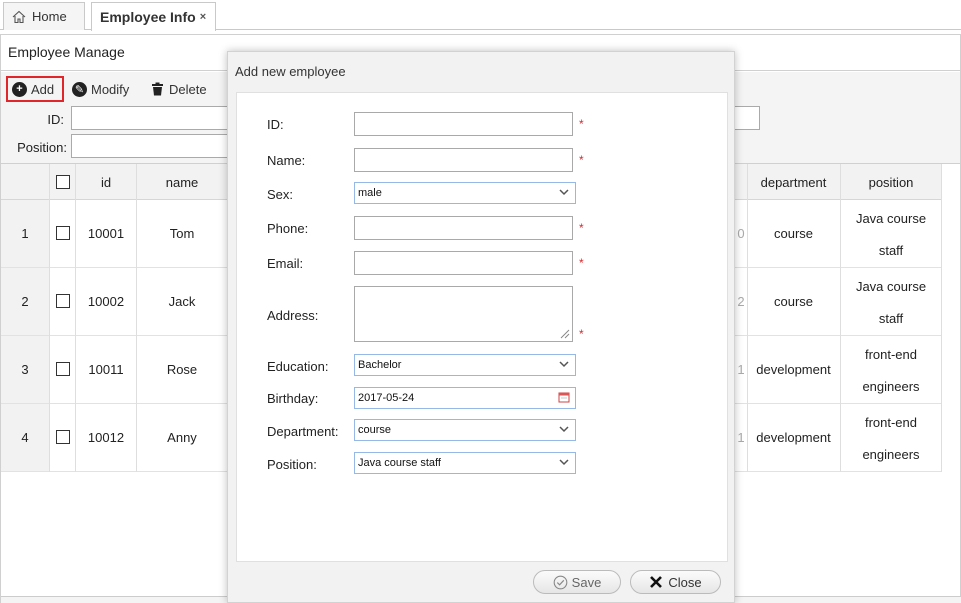 Image resolution: width=961 pixels, height=603 pixels. I want to click on tab-home-label: Home, so click(49, 16).